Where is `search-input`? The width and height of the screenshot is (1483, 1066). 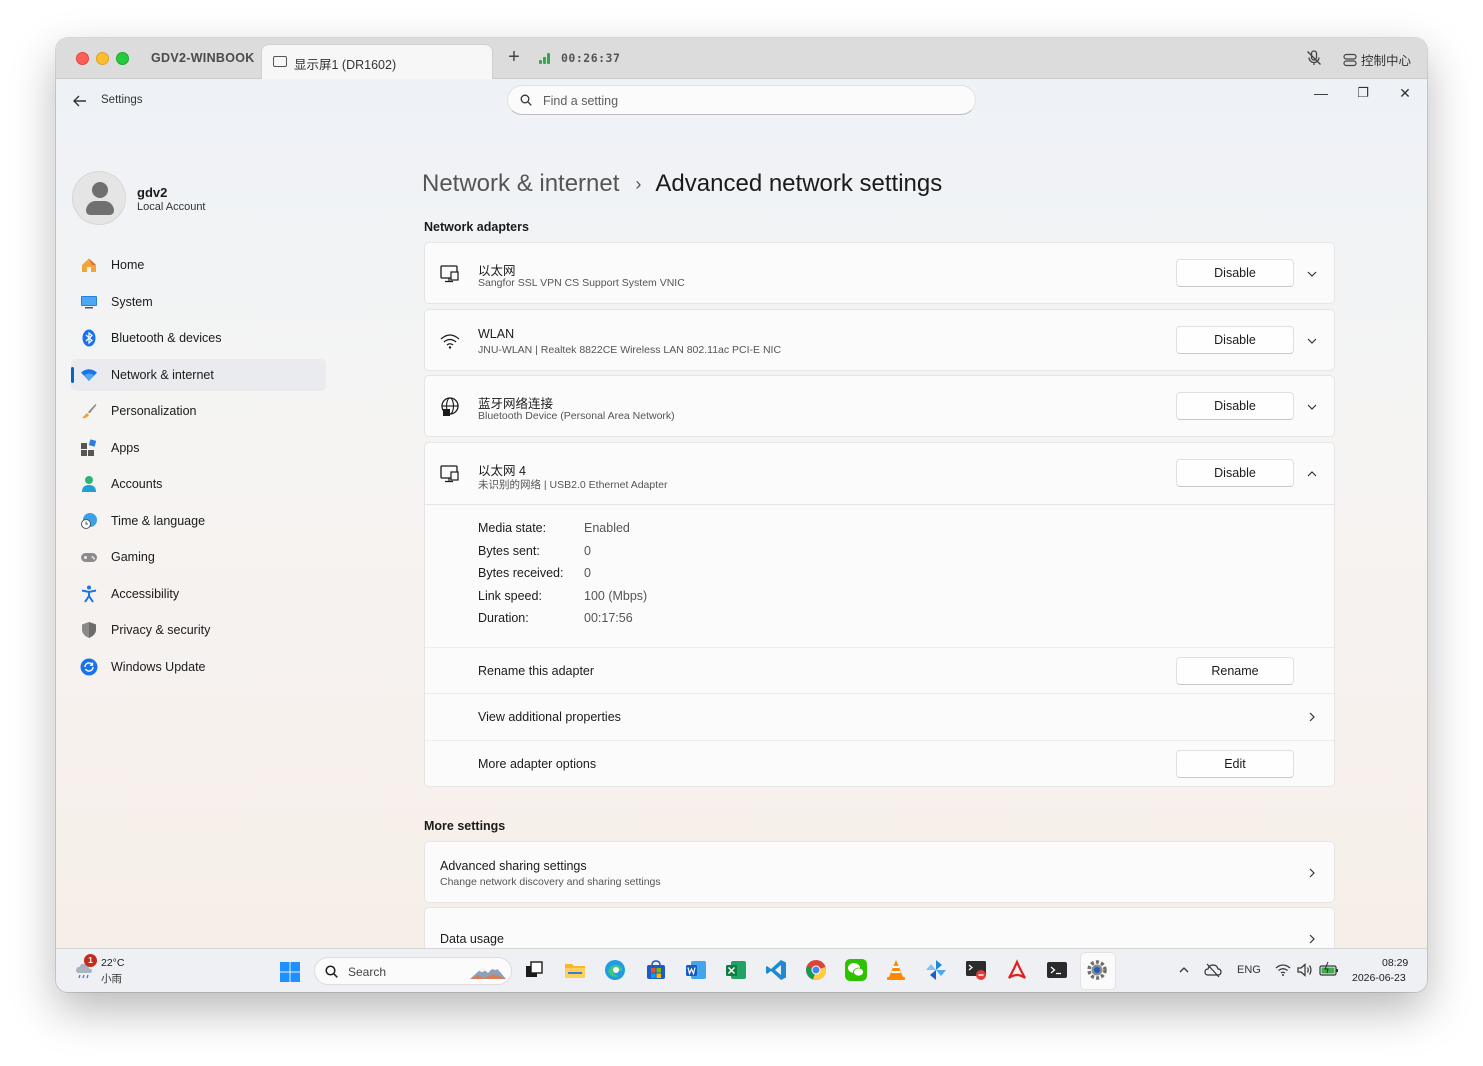
search-input is located at coordinates (743, 101).